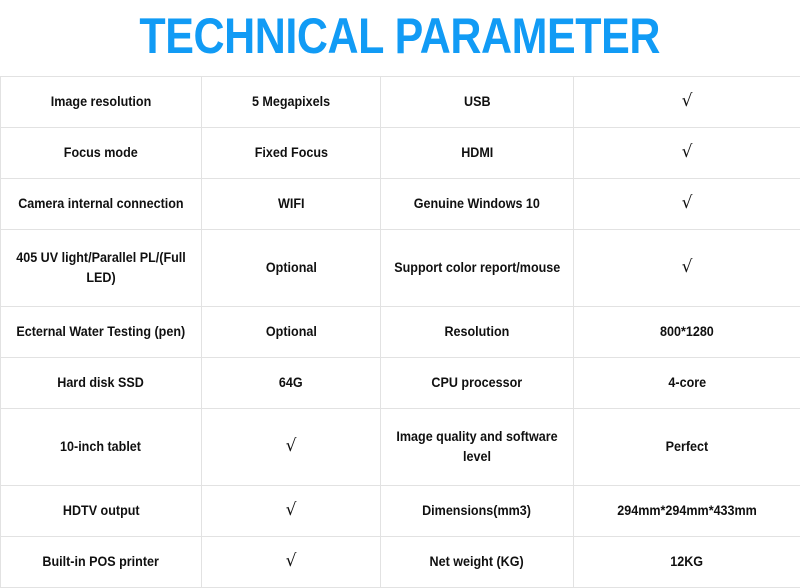 The image size is (800, 588). I want to click on spec-label-left: 405 UV light/Parallel PL/(Full LED), so click(101, 267).